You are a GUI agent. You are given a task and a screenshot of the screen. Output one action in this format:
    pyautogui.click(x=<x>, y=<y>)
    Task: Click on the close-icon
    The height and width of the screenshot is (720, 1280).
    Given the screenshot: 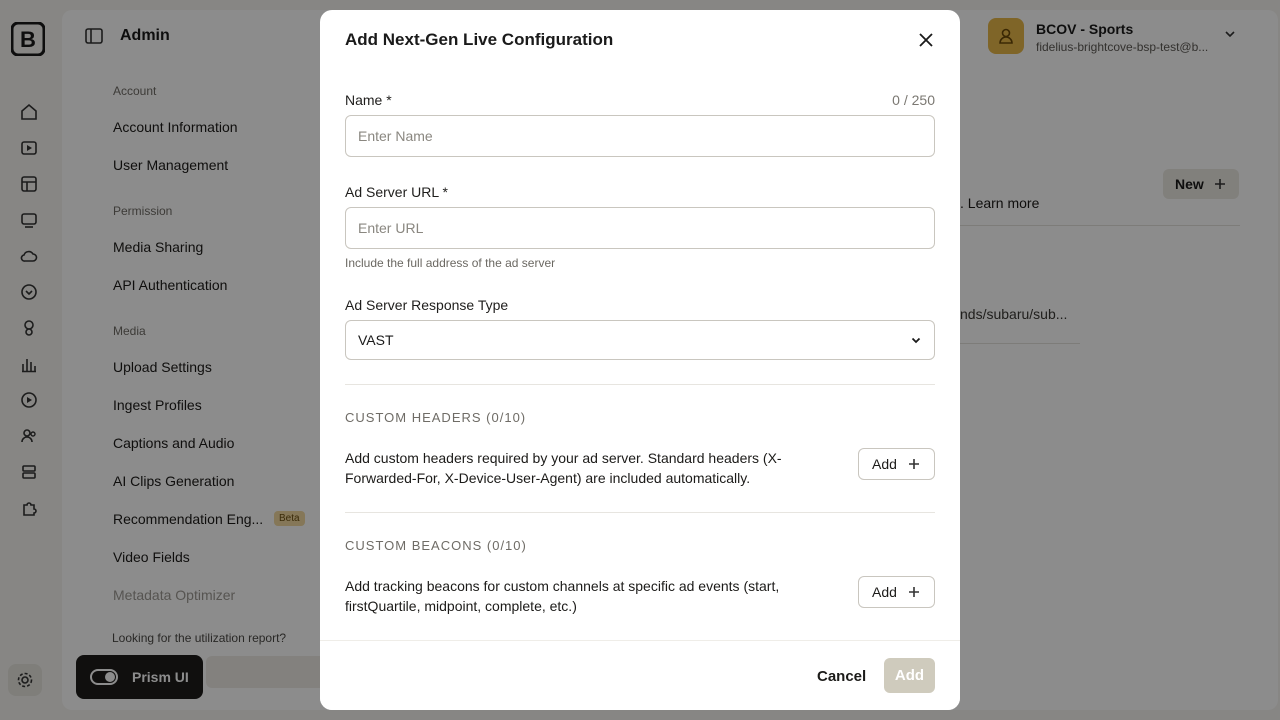 What is the action you would take?
    pyautogui.click(x=926, y=40)
    